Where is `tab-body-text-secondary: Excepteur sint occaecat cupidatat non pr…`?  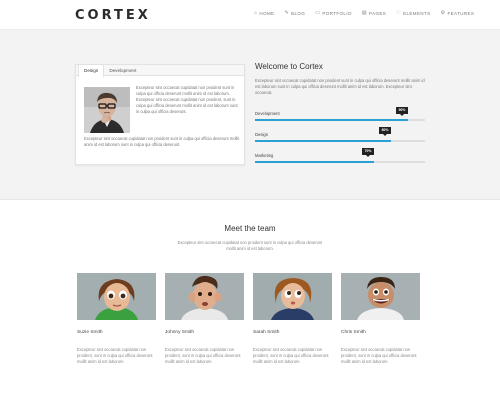 tab-body-text-secondary: Excepteur sint occaecat cupidatat non pr… is located at coordinates (162, 142).